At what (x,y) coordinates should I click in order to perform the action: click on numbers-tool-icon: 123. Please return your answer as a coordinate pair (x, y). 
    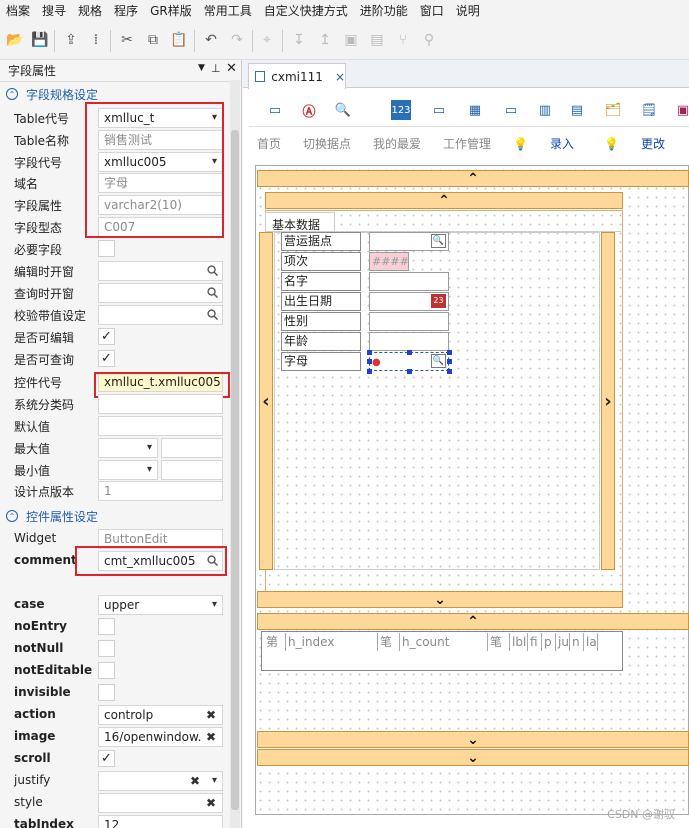
    Looking at the image, I should click on (401, 110).